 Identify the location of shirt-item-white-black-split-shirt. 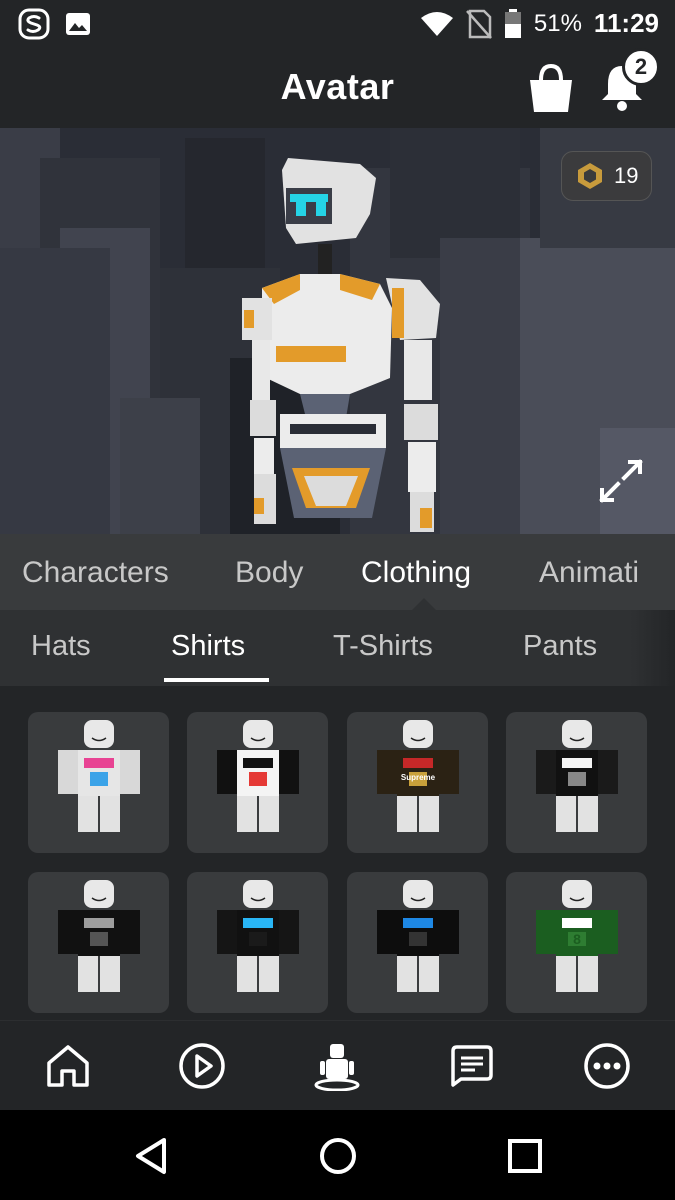
(257, 782).